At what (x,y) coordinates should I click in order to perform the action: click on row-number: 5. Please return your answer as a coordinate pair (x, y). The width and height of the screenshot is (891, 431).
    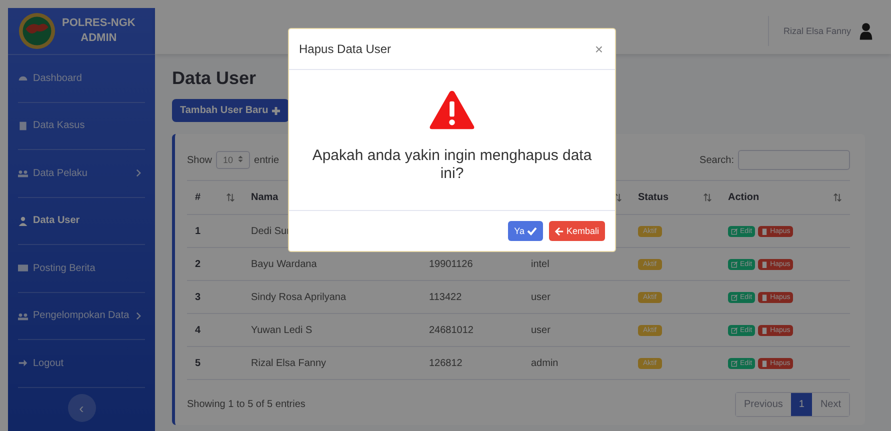
    Looking at the image, I should click on (198, 363).